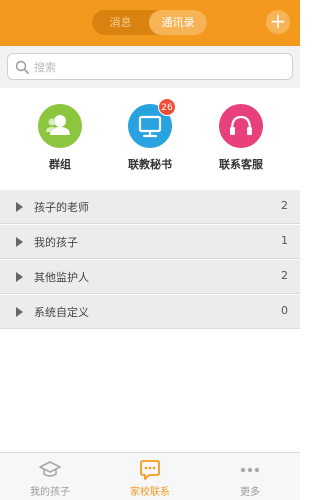  What do you see at coordinates (150, 207) in the screenshot?
I see `list-item-teachers: 孩子的老师 2` at bounding box center [150, 207].